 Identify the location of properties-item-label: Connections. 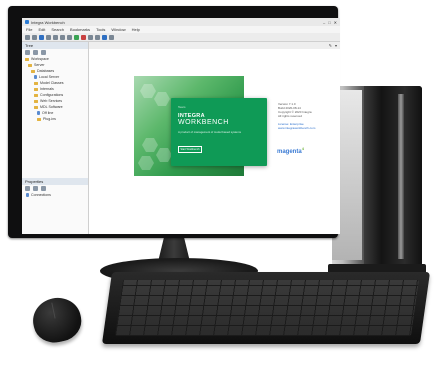
(41, 195).